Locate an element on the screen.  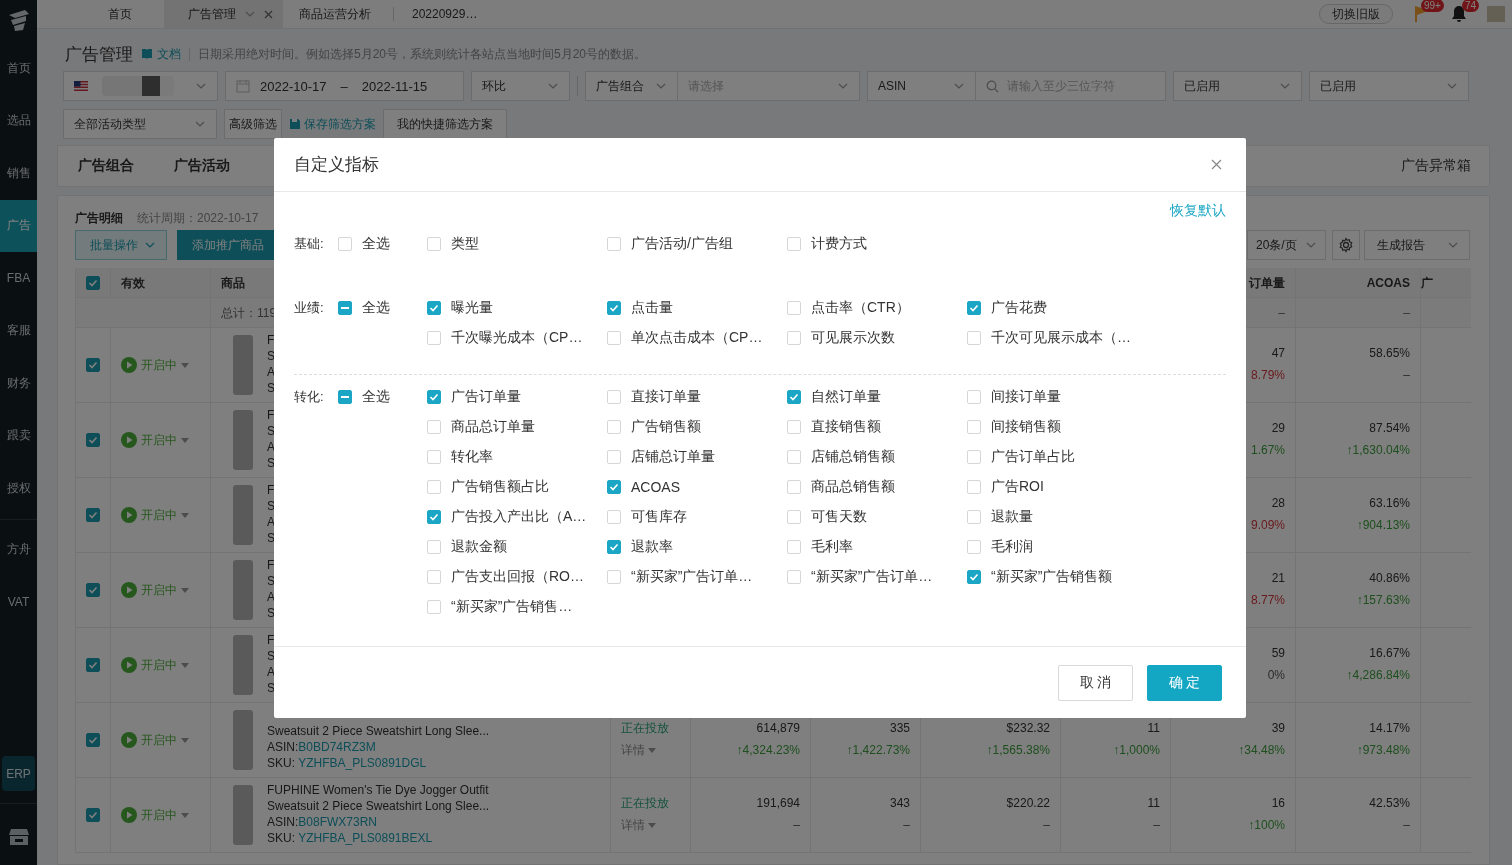
metric-change: ↑4,286.84% is located at coordinates (1378, 675).